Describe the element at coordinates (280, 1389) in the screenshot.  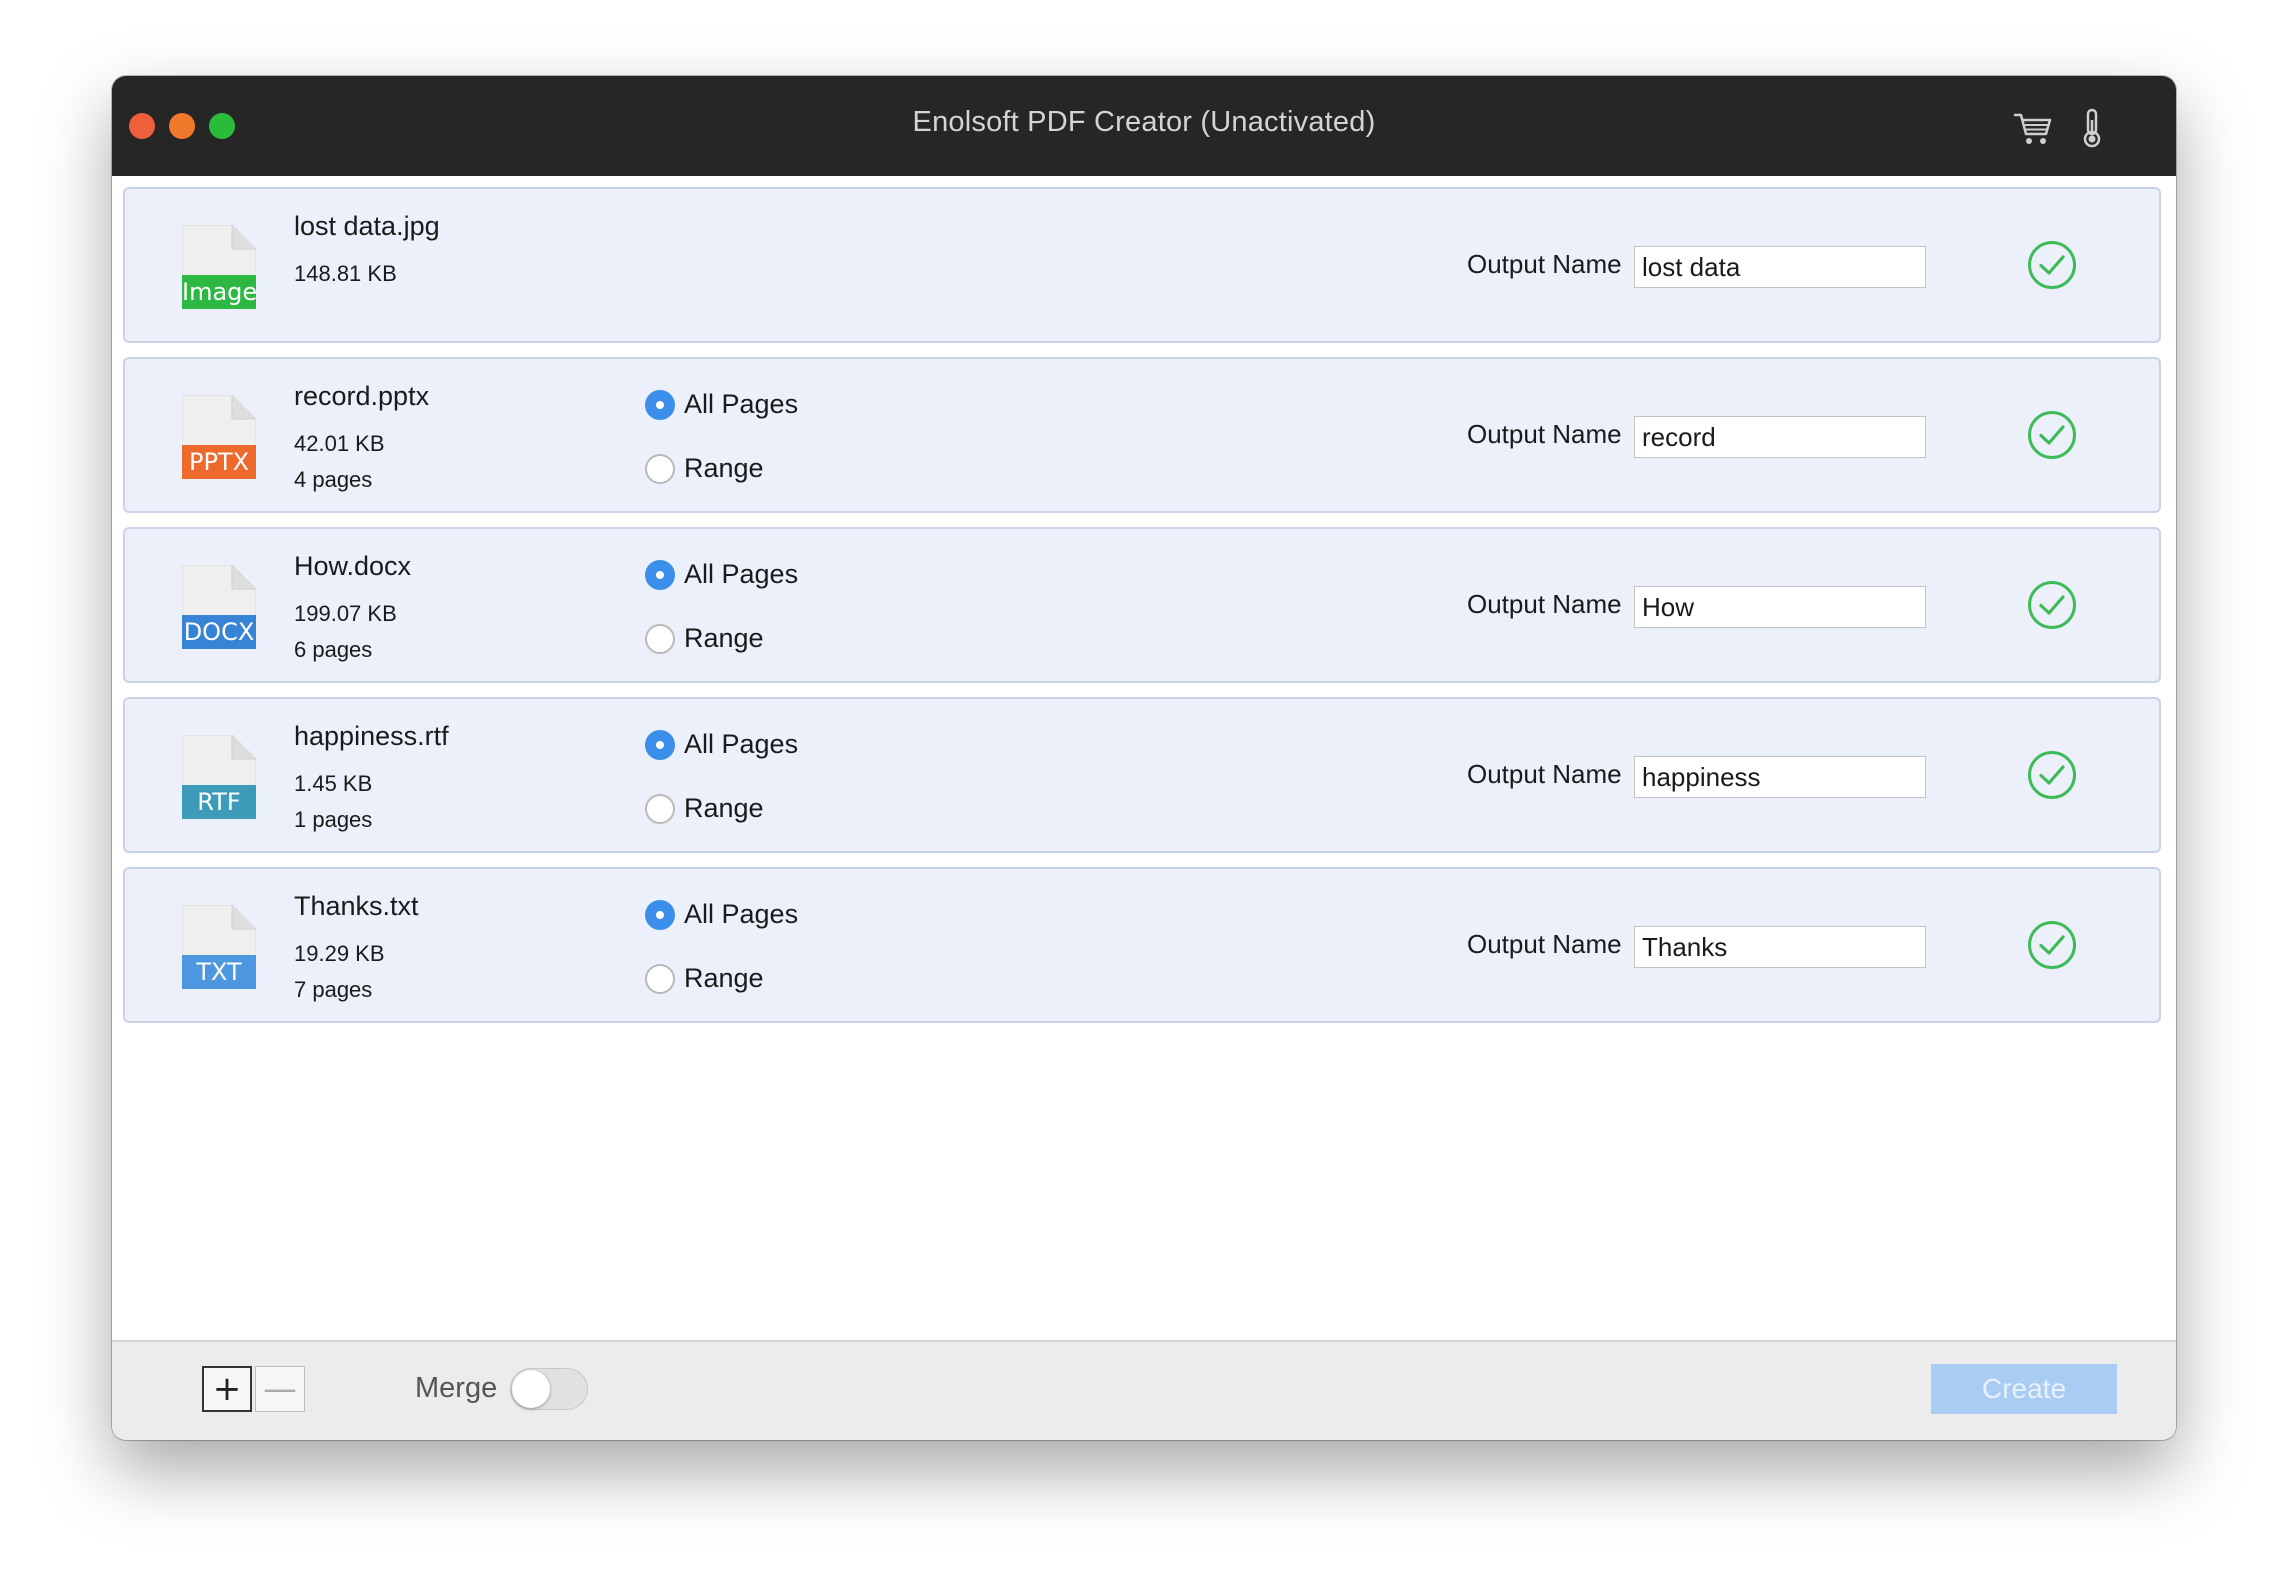
I see `remove-file-button: —` at that location.